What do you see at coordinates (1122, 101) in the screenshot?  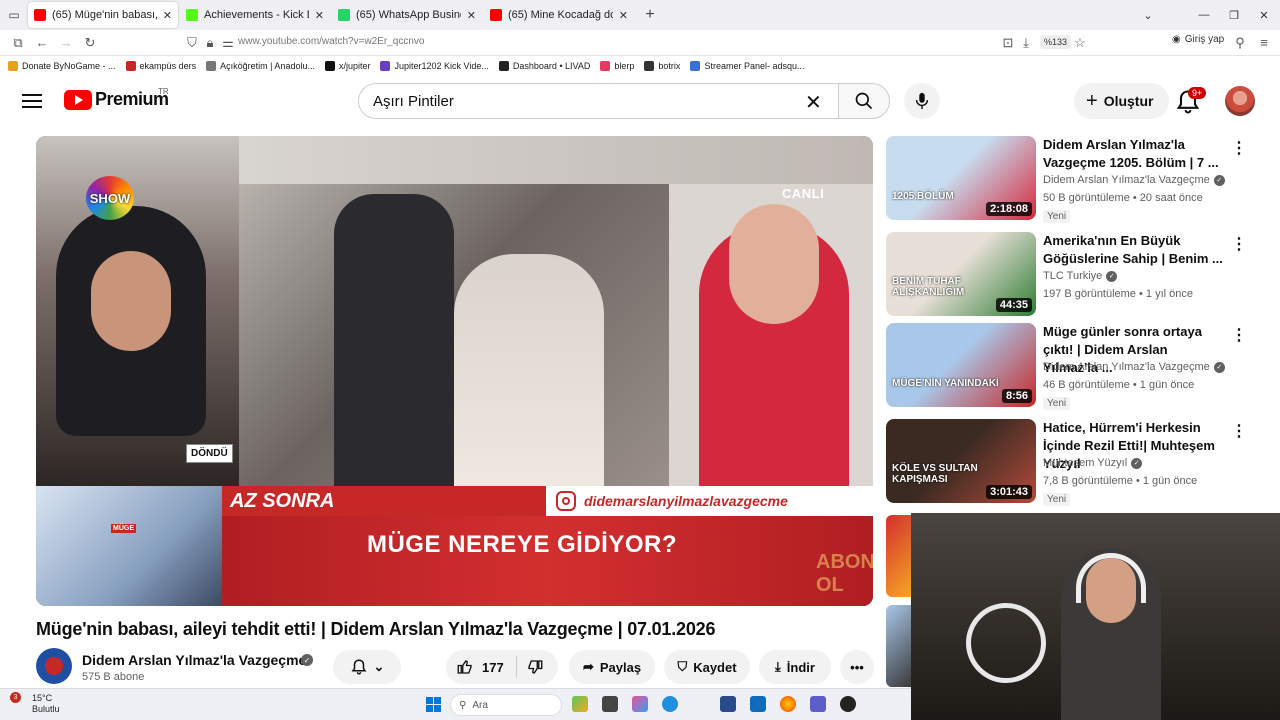 I see `create-button: + Oluştur` at bounding box center [1122, 101].